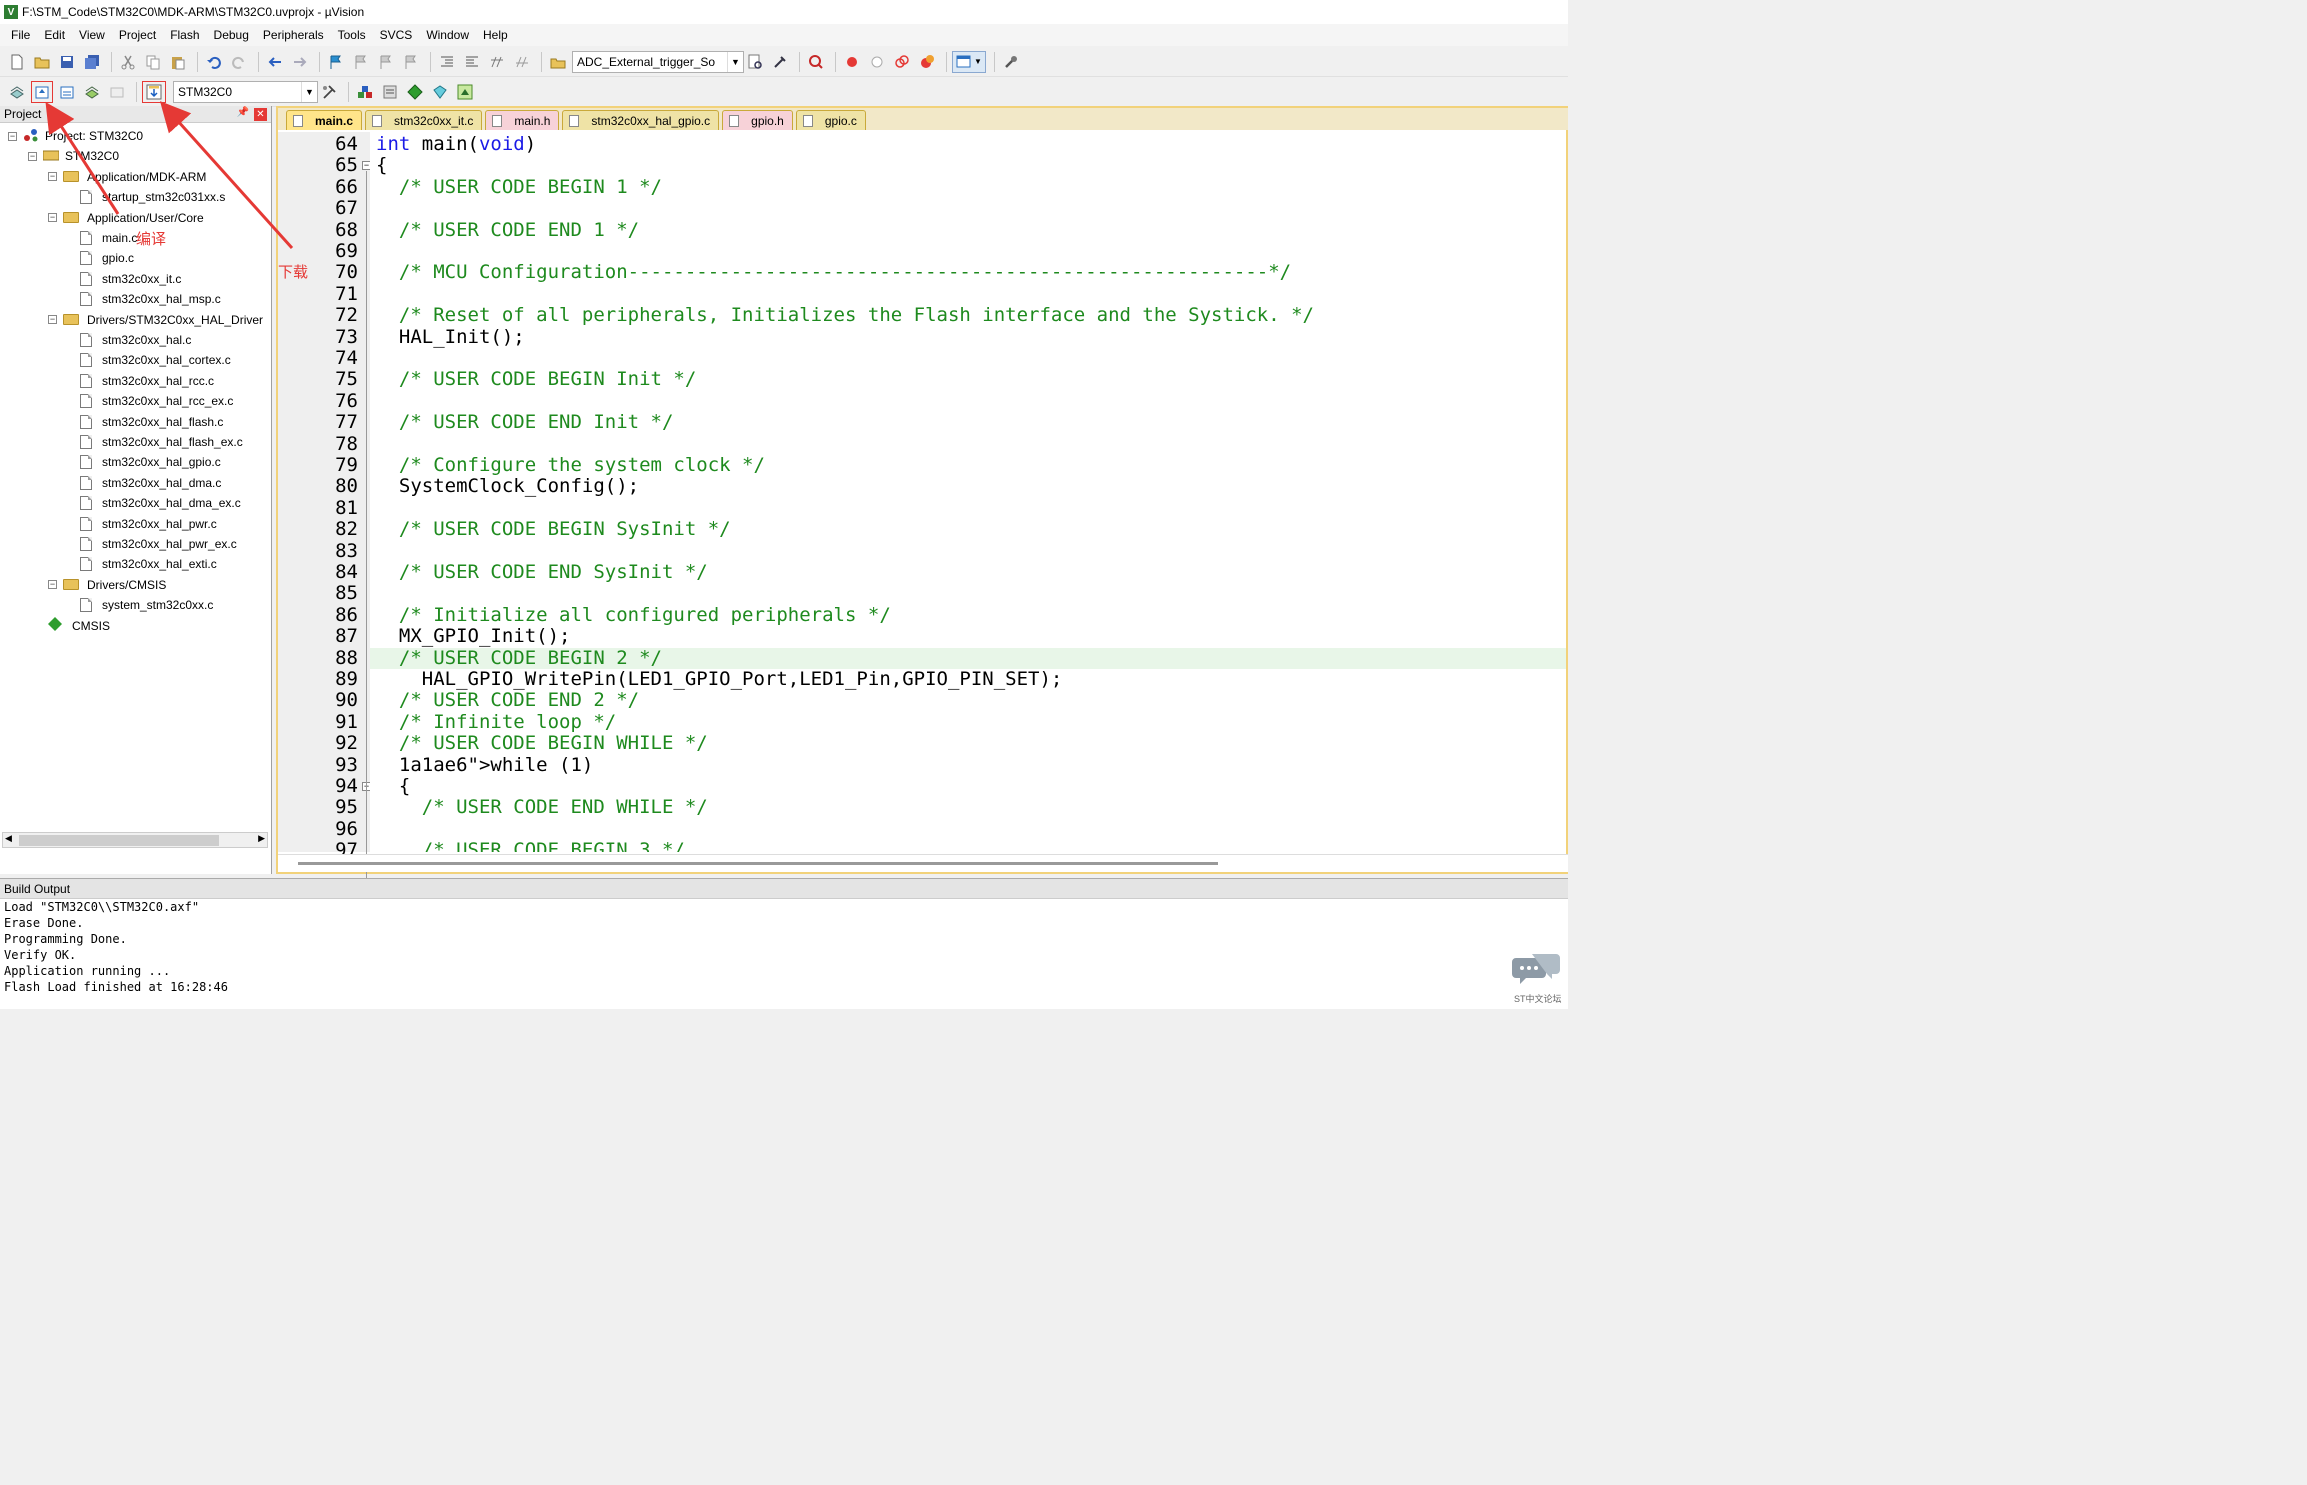 Image resolution: width=2307 pixels, height=1485 pixels. I want to click on scroll-right-icon: ▶, so click(261, 838).